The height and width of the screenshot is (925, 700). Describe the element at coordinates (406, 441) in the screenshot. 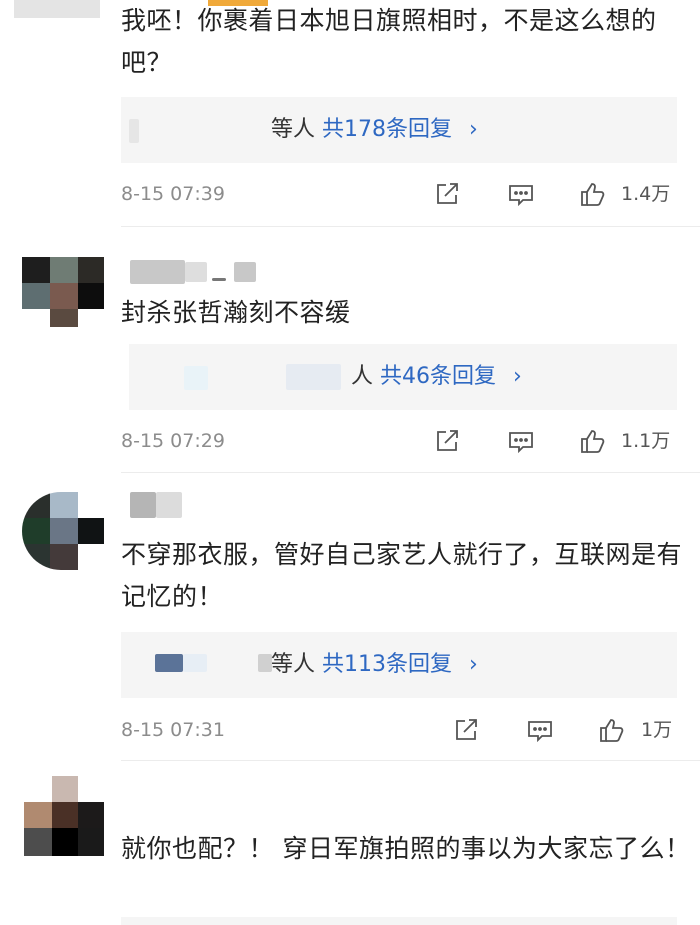

I see `comment-meta: 8-15 07:29 1.1万` at that location.